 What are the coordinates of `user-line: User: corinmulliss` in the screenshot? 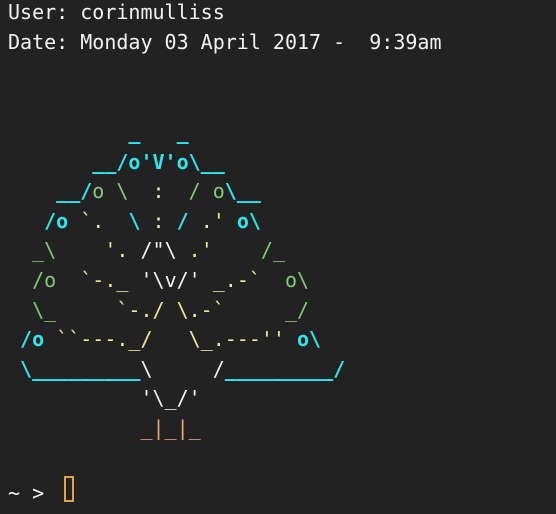 It's located at (116, 13).